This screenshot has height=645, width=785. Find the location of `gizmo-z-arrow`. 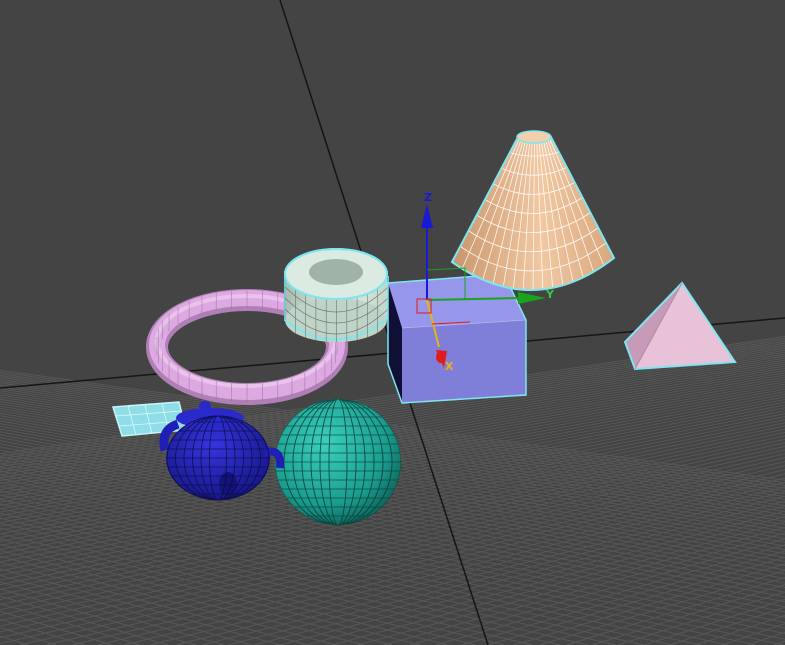

gizmo-z-arrow is located at coordinates (427, 216).